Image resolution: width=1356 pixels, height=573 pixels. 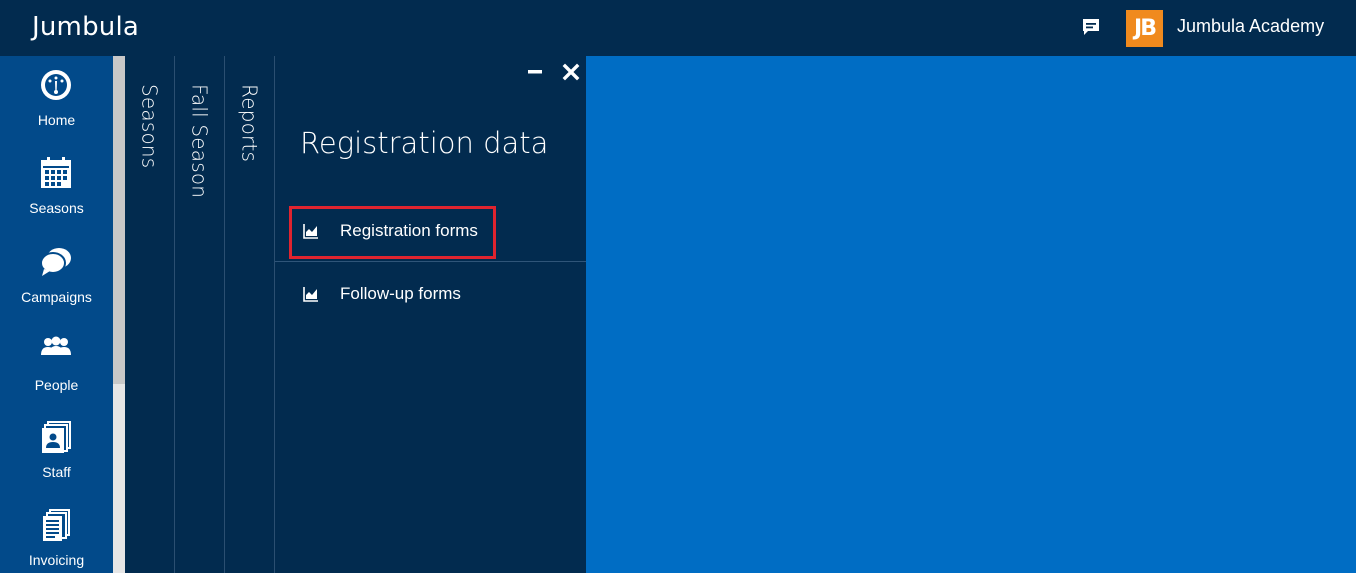 I want to click on nav-item-people: People, so click(x=56, y=373).